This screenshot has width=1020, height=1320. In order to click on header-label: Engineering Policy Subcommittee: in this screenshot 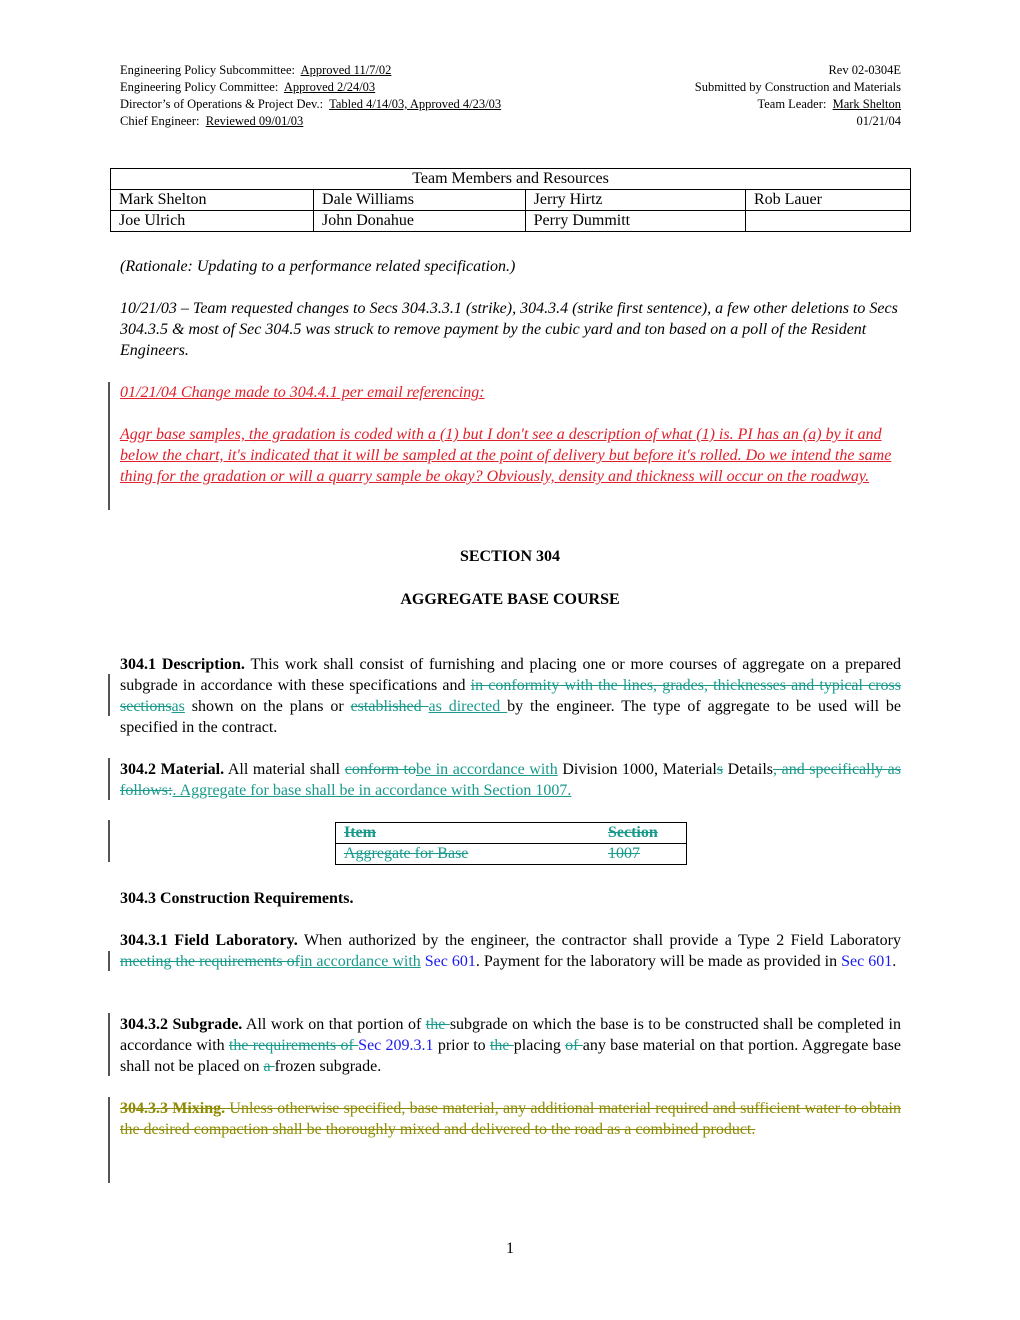, I will do `click(207, 70)`.